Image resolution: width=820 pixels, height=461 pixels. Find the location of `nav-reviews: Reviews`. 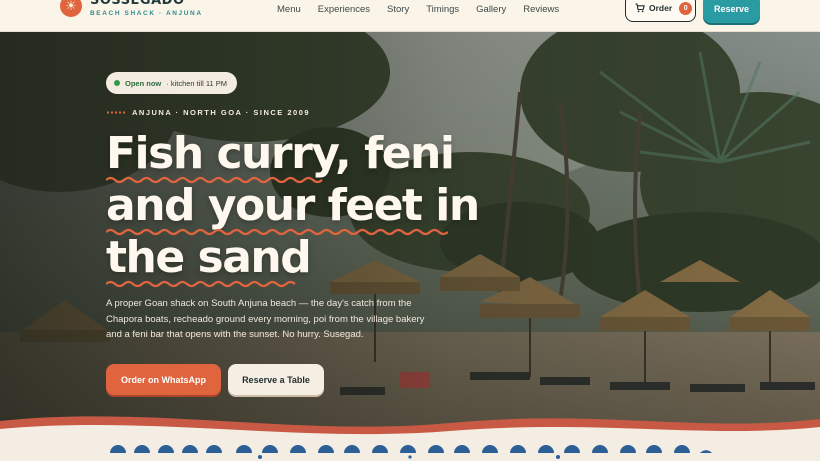

nav-reviews: Reviews is located at coordinates (541, 9).